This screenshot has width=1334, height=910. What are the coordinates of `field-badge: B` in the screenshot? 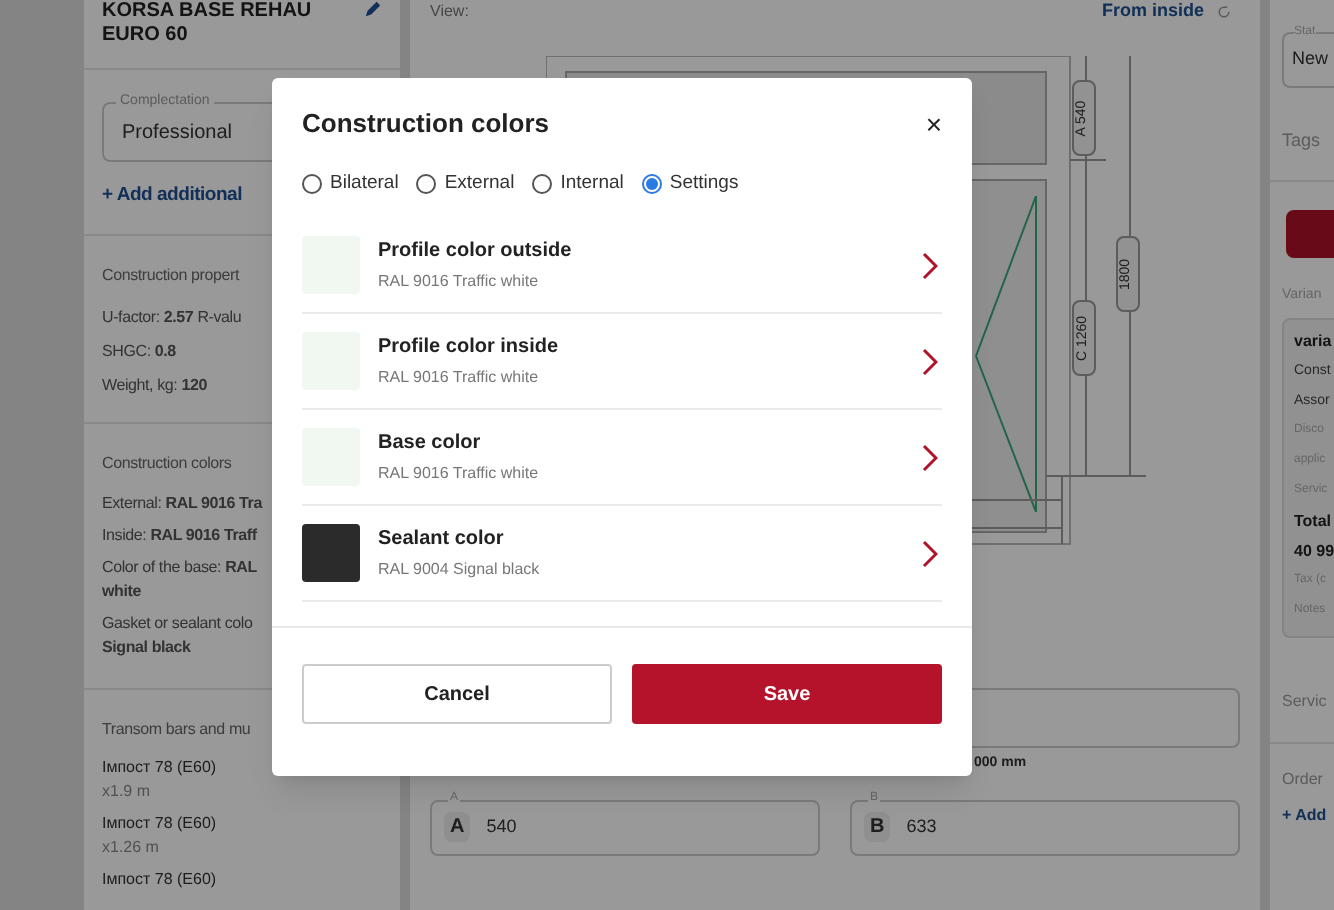 It's located at (877, 827).